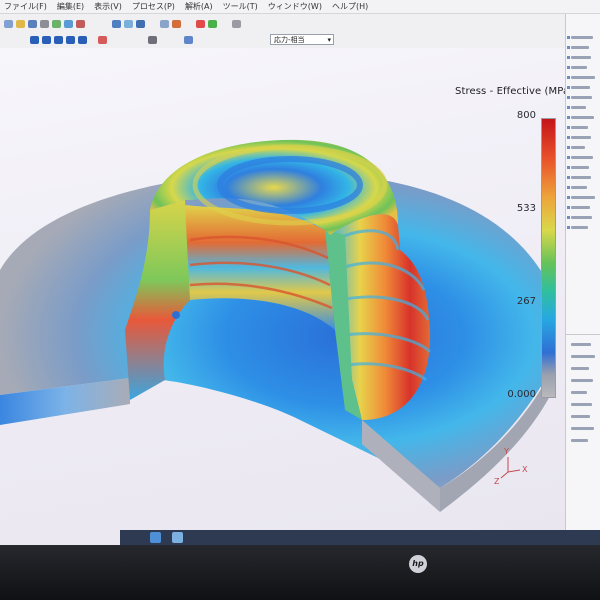 Image resolution: width=600 pixels, height=600 pixels. I want to click on stress-color-scale-bar, so click(548, 258).